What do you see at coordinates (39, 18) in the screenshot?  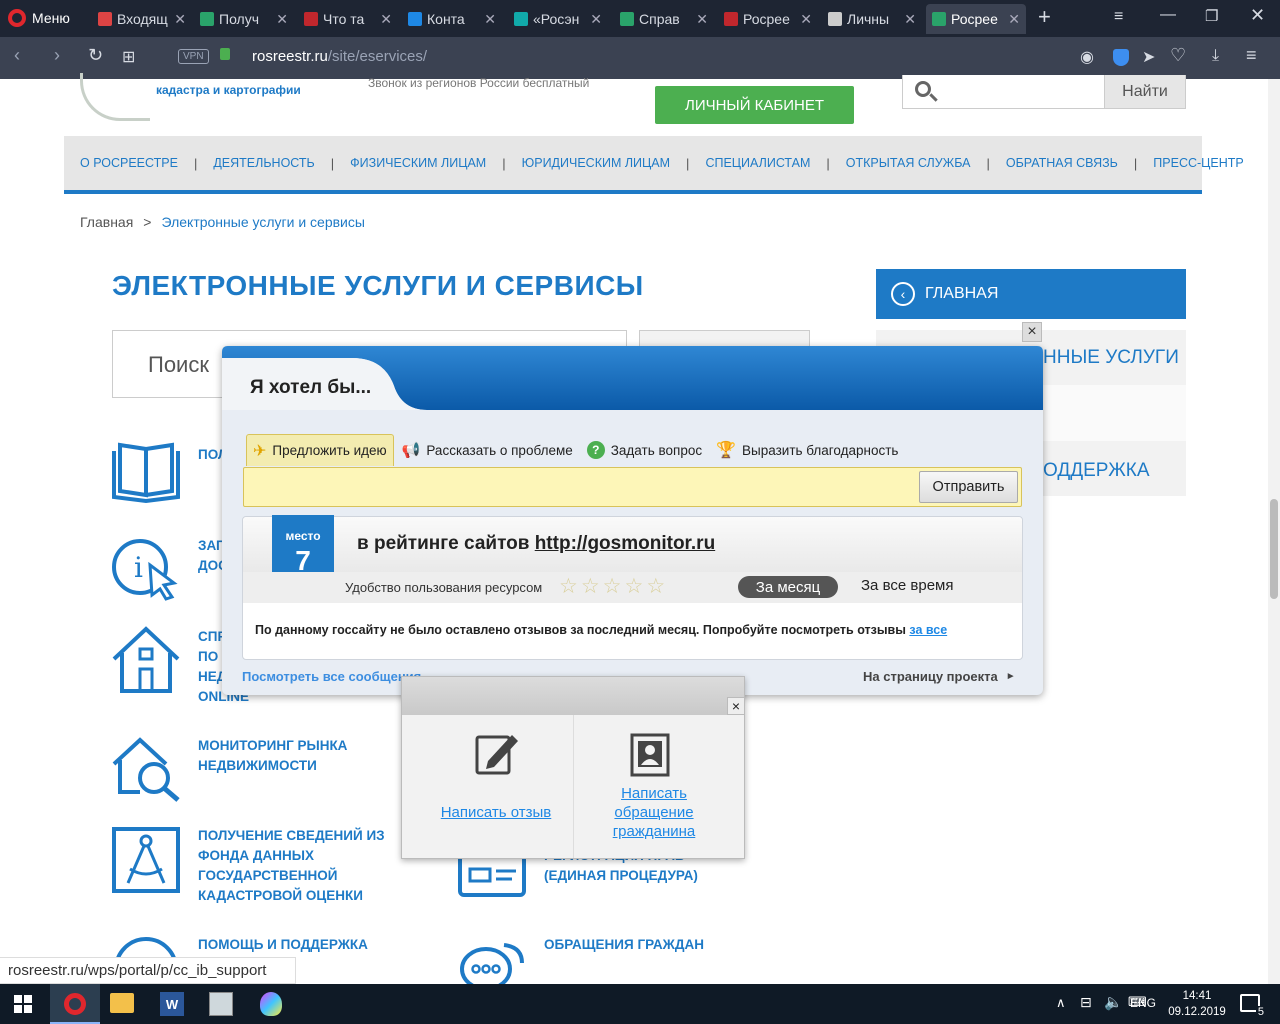 I see `opera-menu-button: Меню` at bounding box center [39, 18].